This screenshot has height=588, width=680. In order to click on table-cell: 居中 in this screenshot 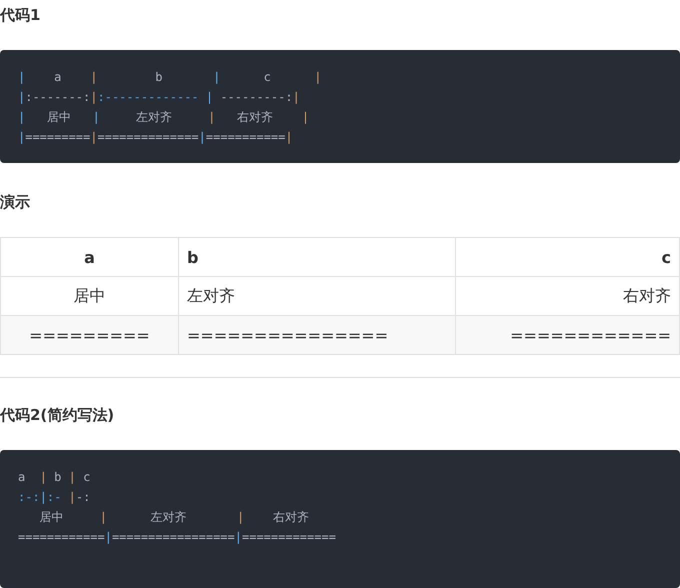, I will do `click(89, 296)`.